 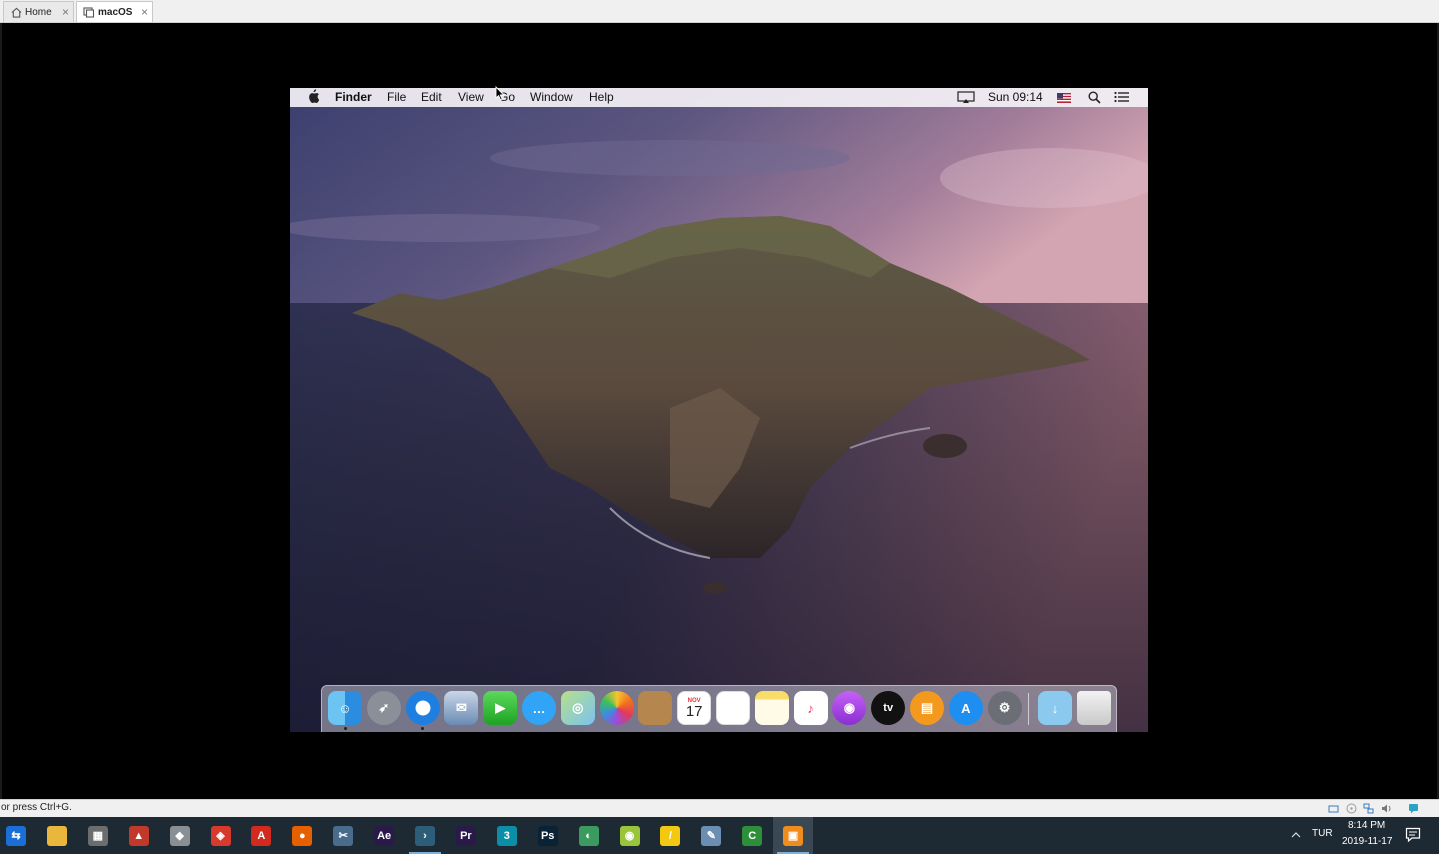 I want to click on mac-dock: ☺ ➶ ✉ ▶… ◎ NOV 17 ≡ ♪ ◉ tv ▤ A ⚙ ↓, so click(x=719, y=708).